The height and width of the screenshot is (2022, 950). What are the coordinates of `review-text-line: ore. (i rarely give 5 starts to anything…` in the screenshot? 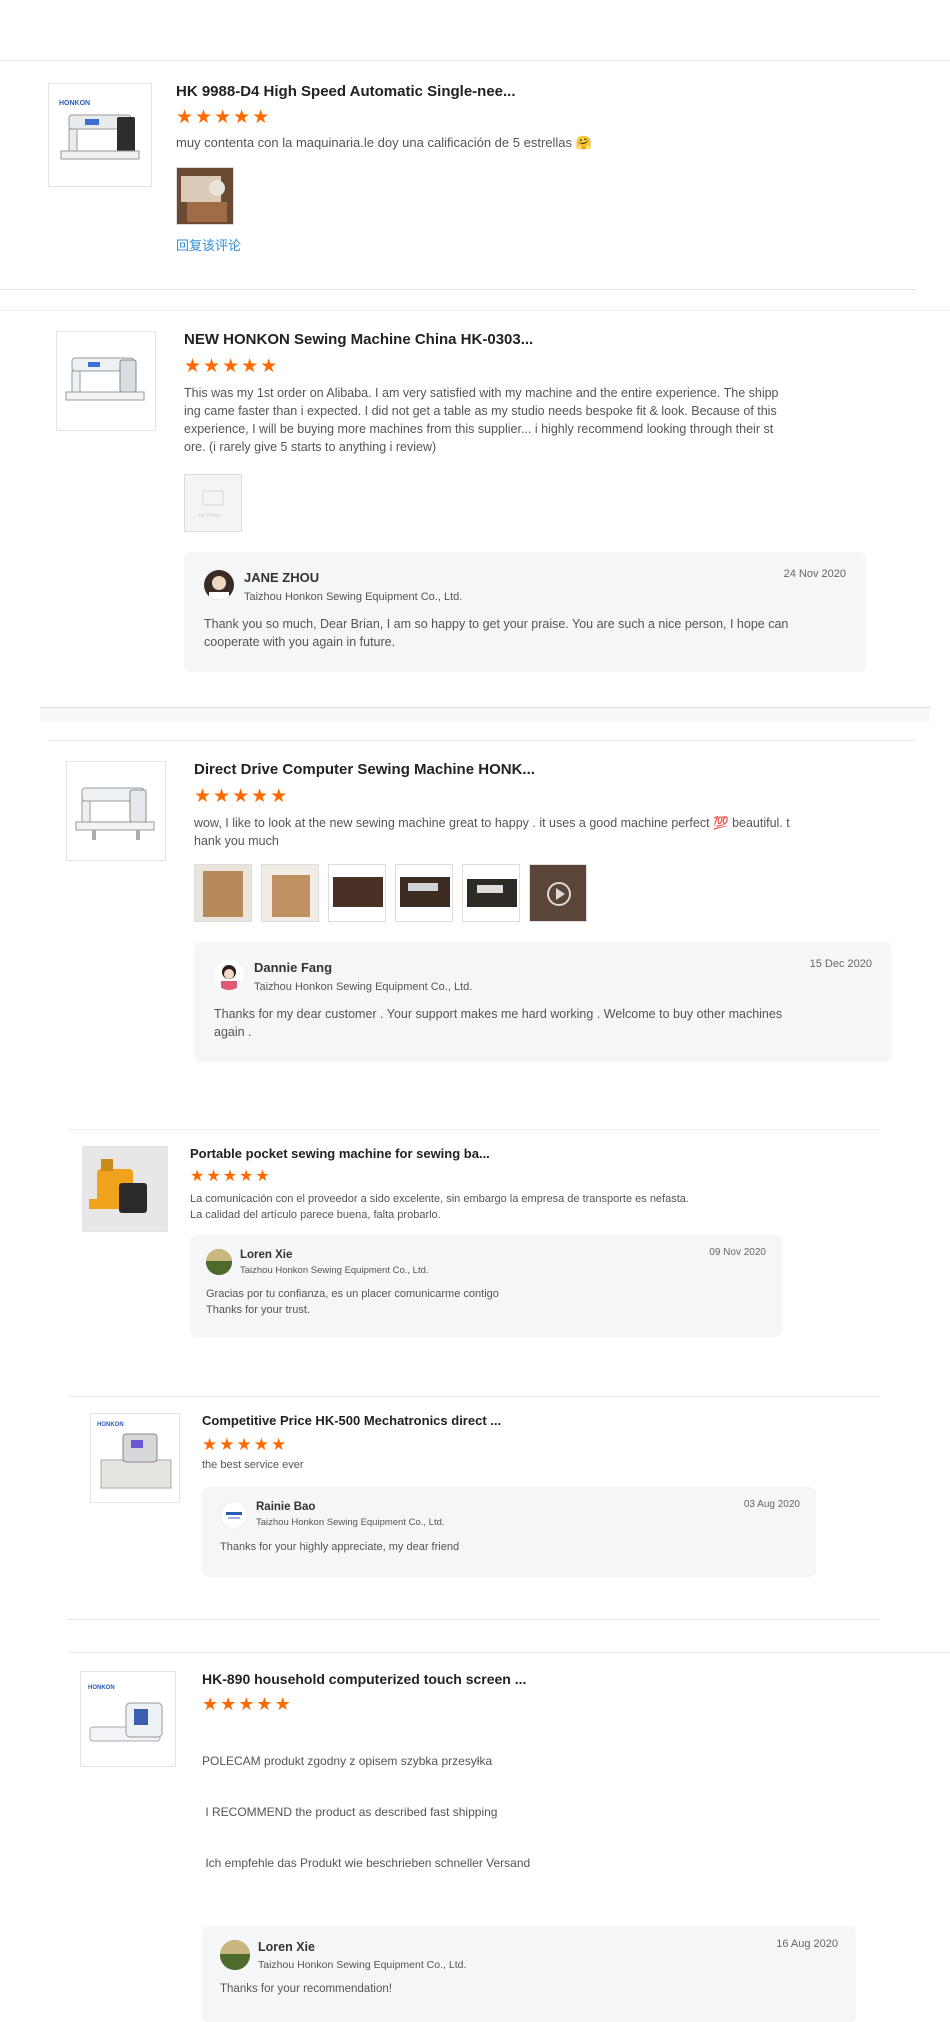 It's located at (310, 447).